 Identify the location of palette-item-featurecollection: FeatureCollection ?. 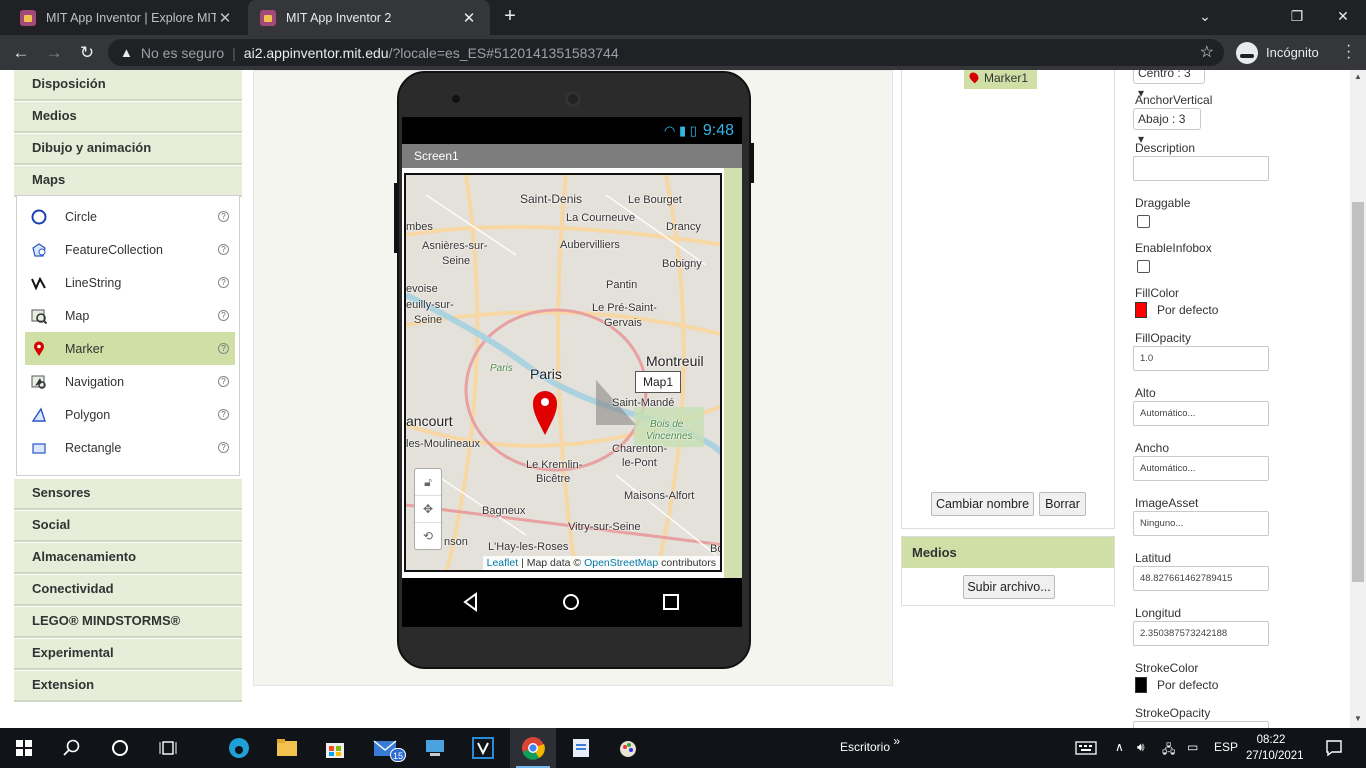
(130, 249).